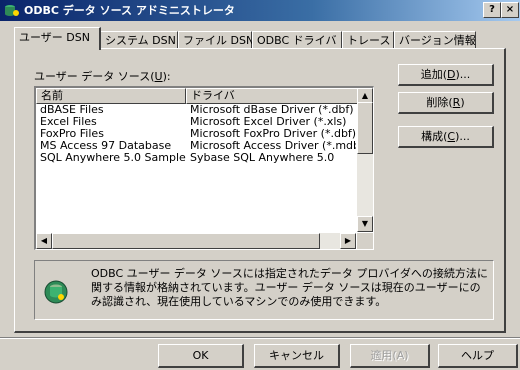 This screenshot has width=520, height=370. Describe the element at coordinates (139, 40) in the screenshot. I see `tab-system-dsn: システム DSN` at that location.